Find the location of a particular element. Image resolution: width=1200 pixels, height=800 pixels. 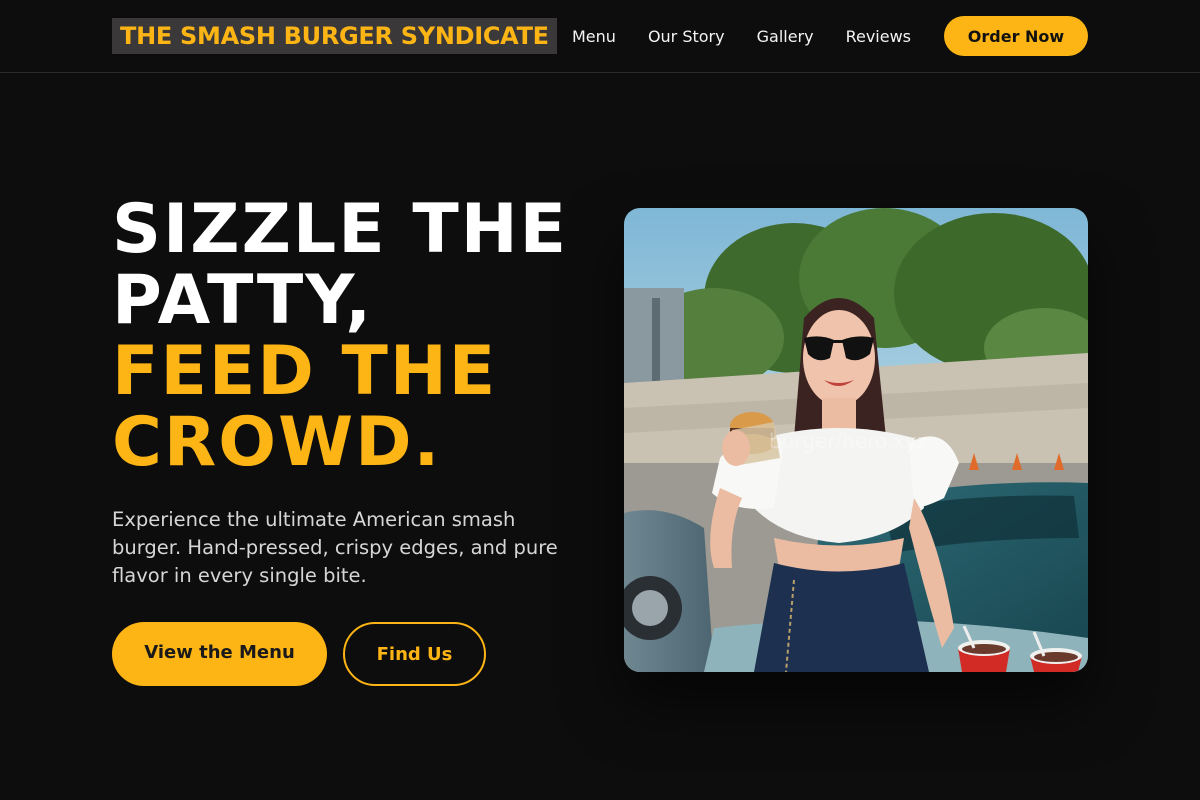

main-nav: Menu Our Story Gallery Reviews is located at coordinates (741, 36).